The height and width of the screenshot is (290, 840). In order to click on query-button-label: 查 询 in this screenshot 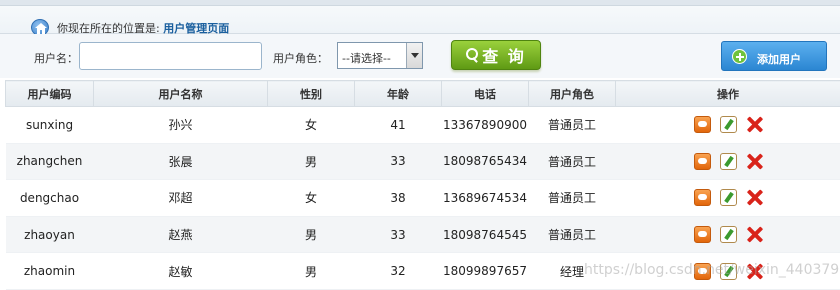, I will do `click(504, 55)`.